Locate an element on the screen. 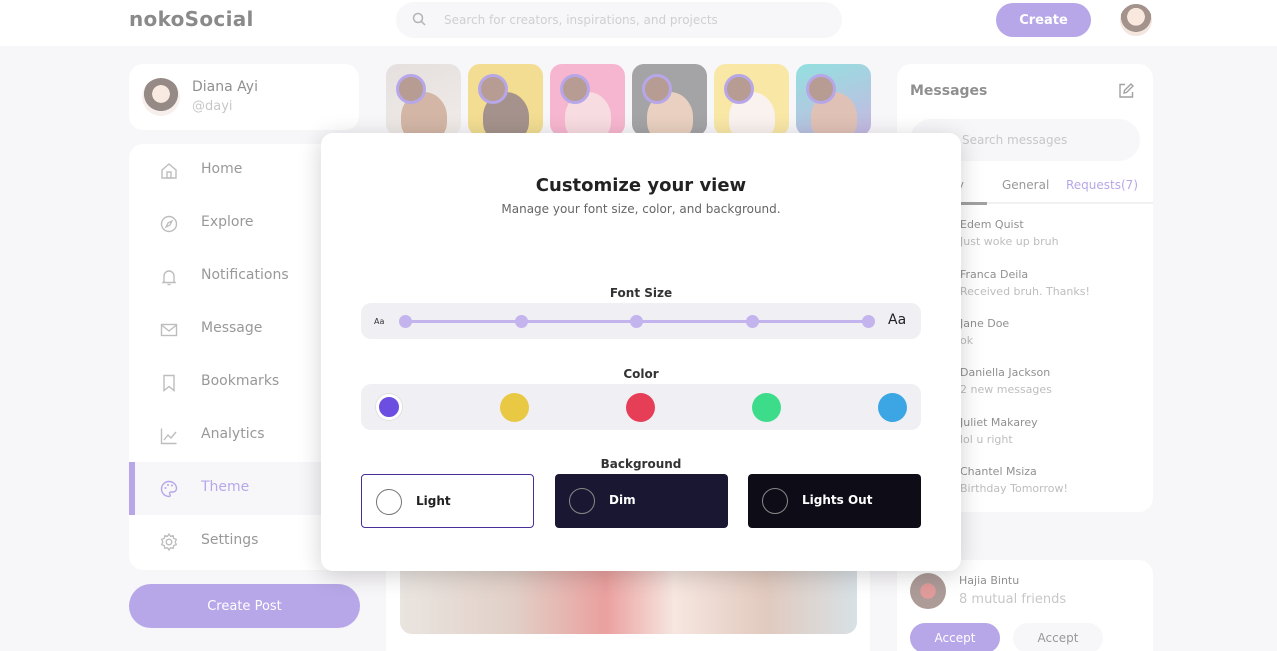  font-size-label: Font Size is located at coordinates (641, 293).